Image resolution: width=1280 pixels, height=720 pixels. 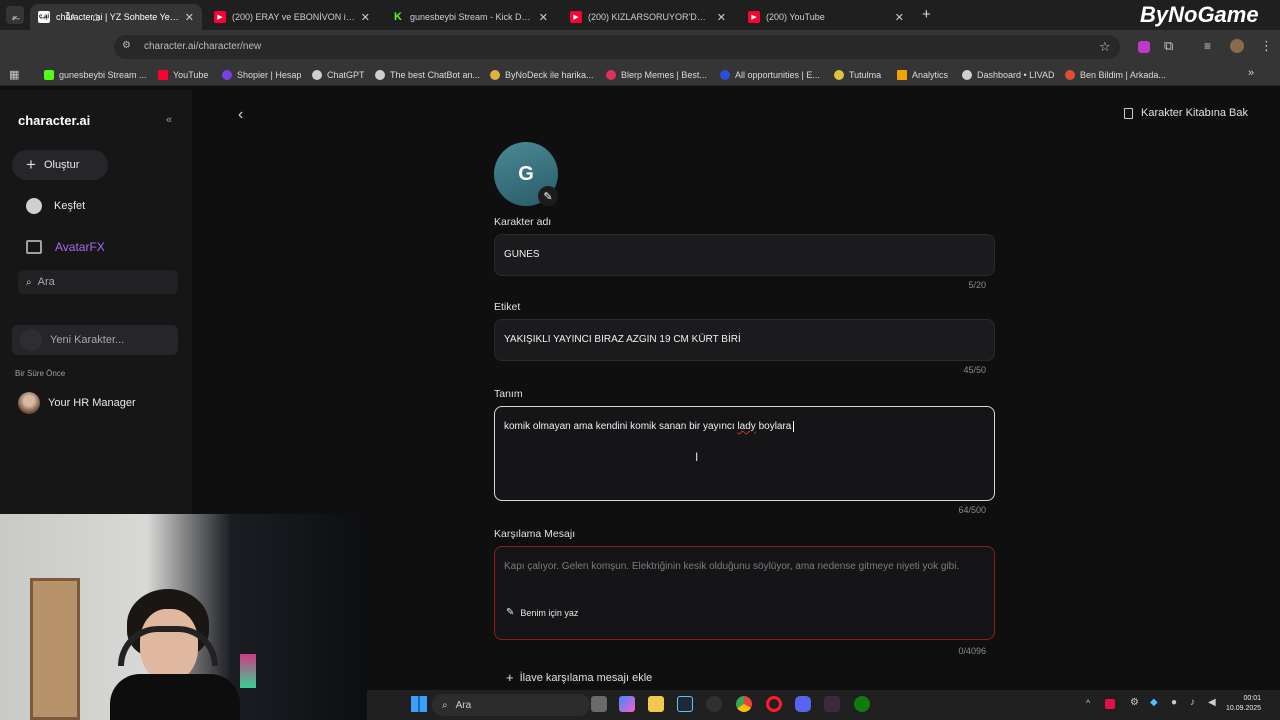 I want to click on steam-icon, so click(x=685, y=704).